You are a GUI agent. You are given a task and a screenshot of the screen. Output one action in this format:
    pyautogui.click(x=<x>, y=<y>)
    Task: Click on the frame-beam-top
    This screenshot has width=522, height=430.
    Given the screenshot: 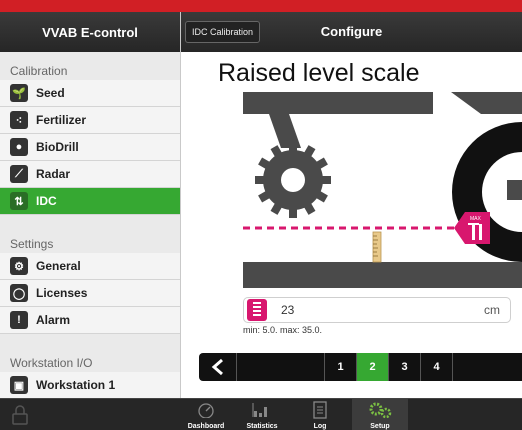 What is the action you would take?
    pyautogui.click(x=338, y=103)
    